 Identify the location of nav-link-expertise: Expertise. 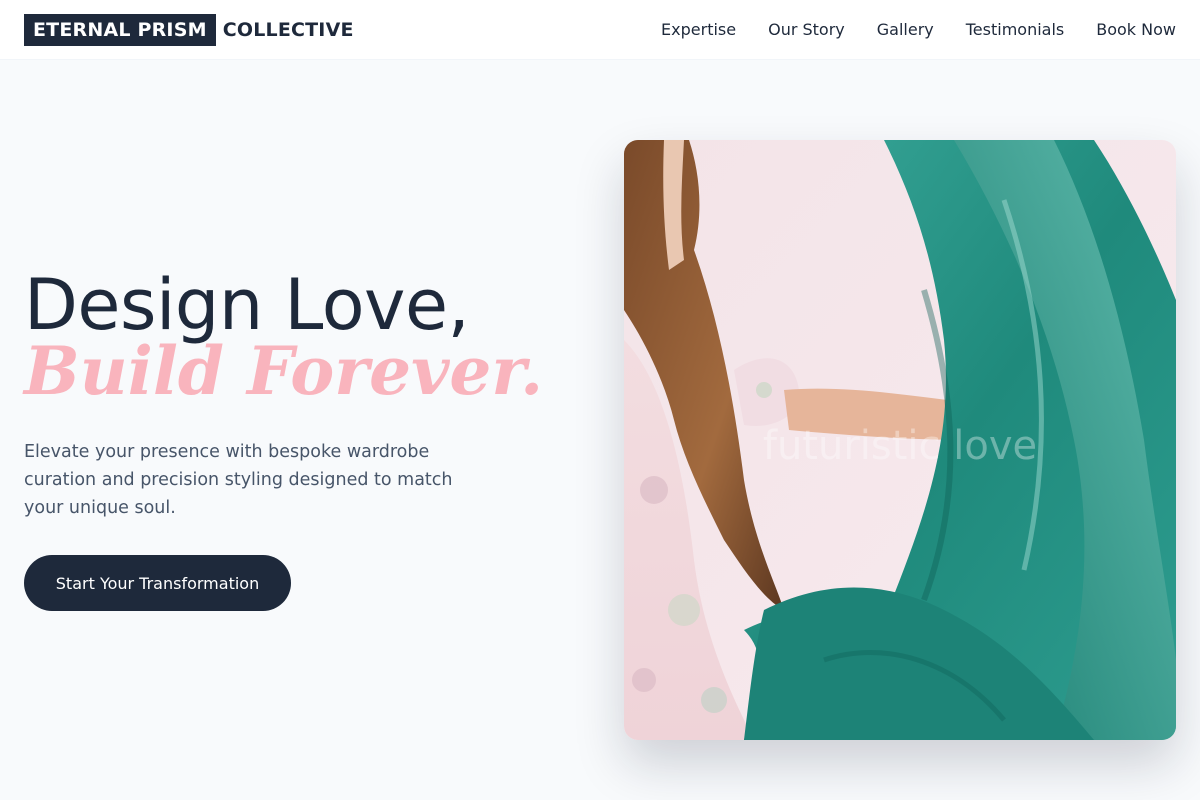
(698, 29).